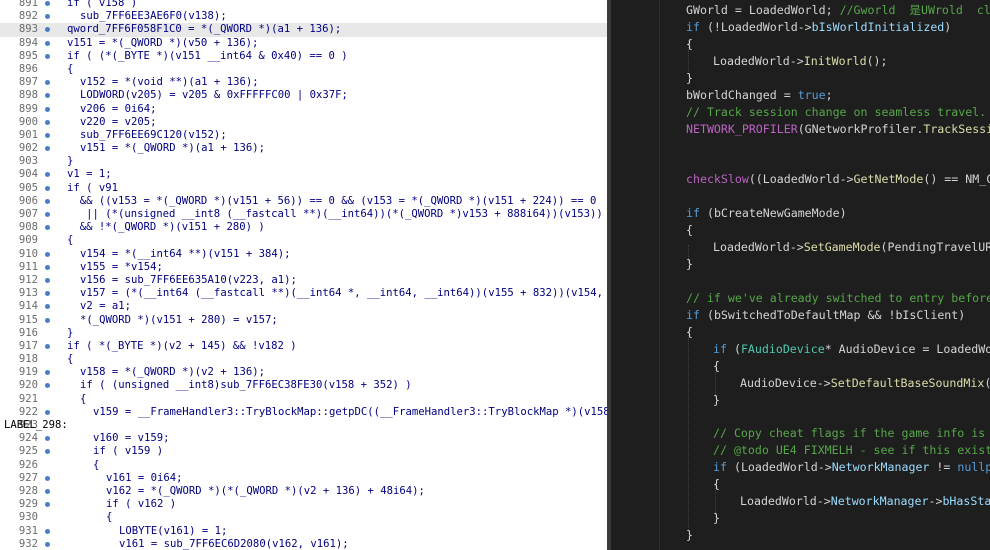 This screenshot has width=990, height=550. Describe the element at coordinates (838, 61) in the screenshot. I see `source-line: LoadedWorld->InitWorld();` at that location.